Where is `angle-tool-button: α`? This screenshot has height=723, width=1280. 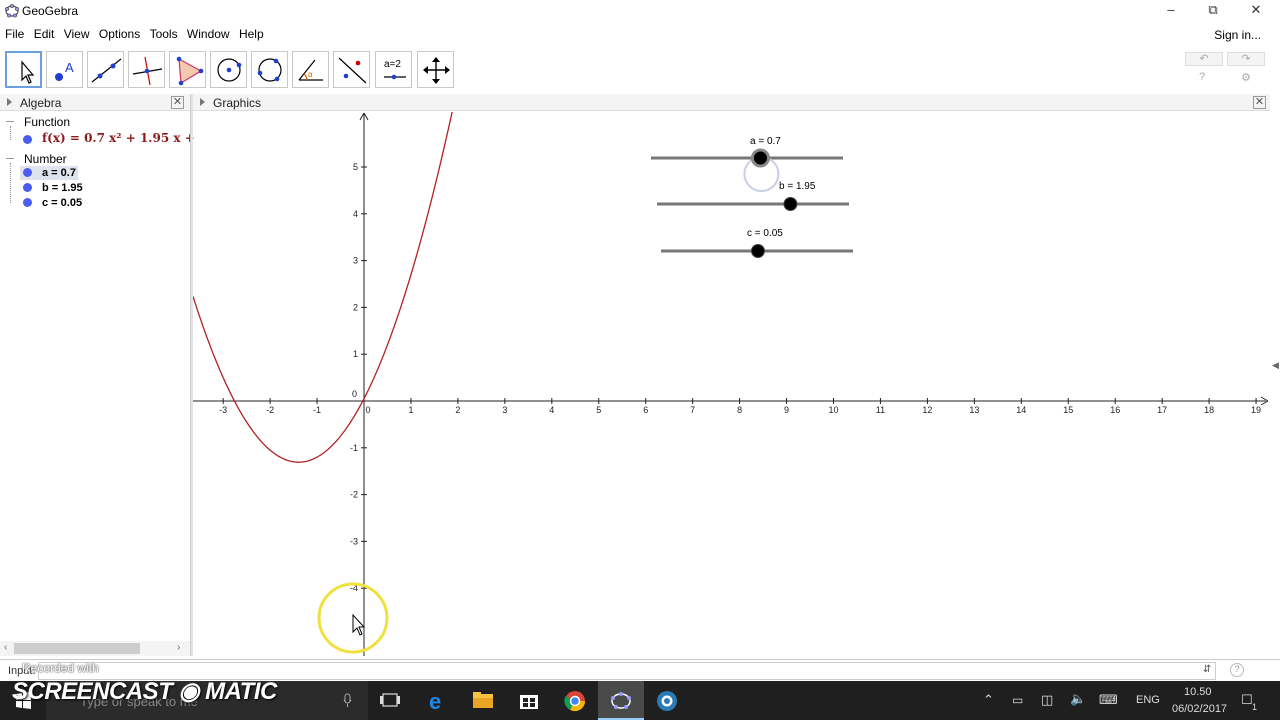
angle-tool-button: α is located at coordinates (310, 69).